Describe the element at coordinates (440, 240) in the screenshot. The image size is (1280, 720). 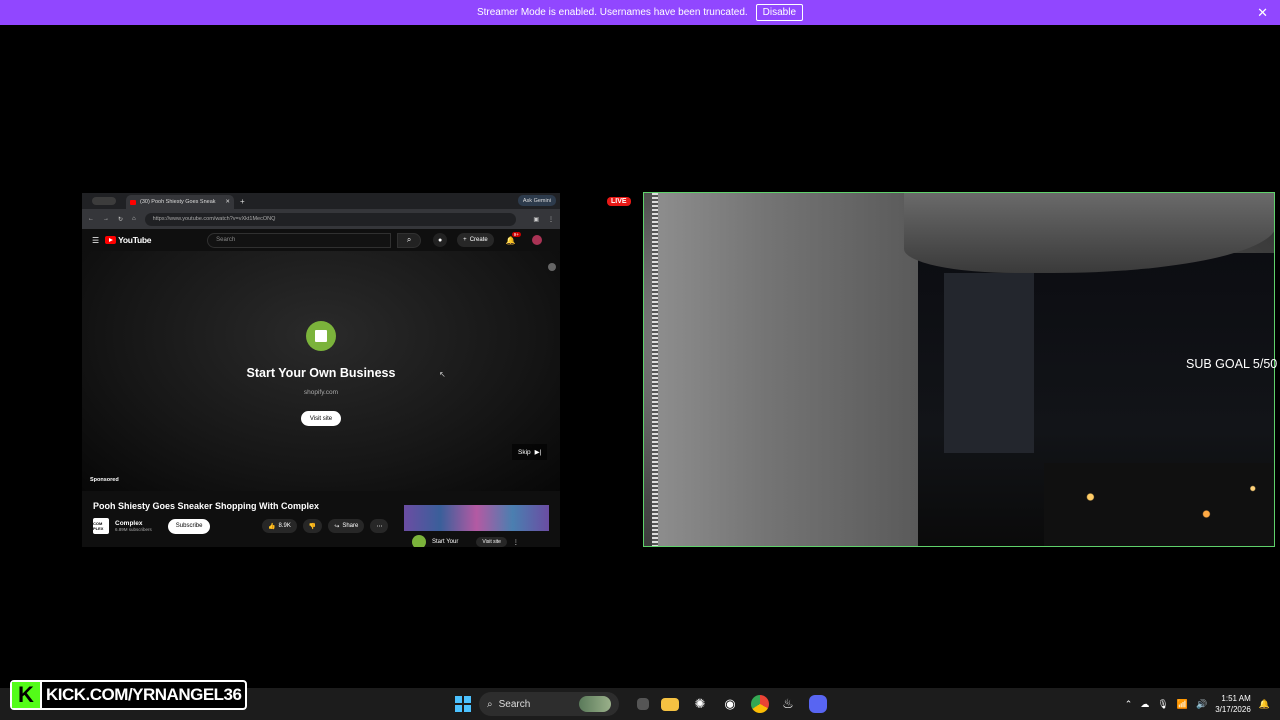
I see `microphone-icon: ●` at that location.